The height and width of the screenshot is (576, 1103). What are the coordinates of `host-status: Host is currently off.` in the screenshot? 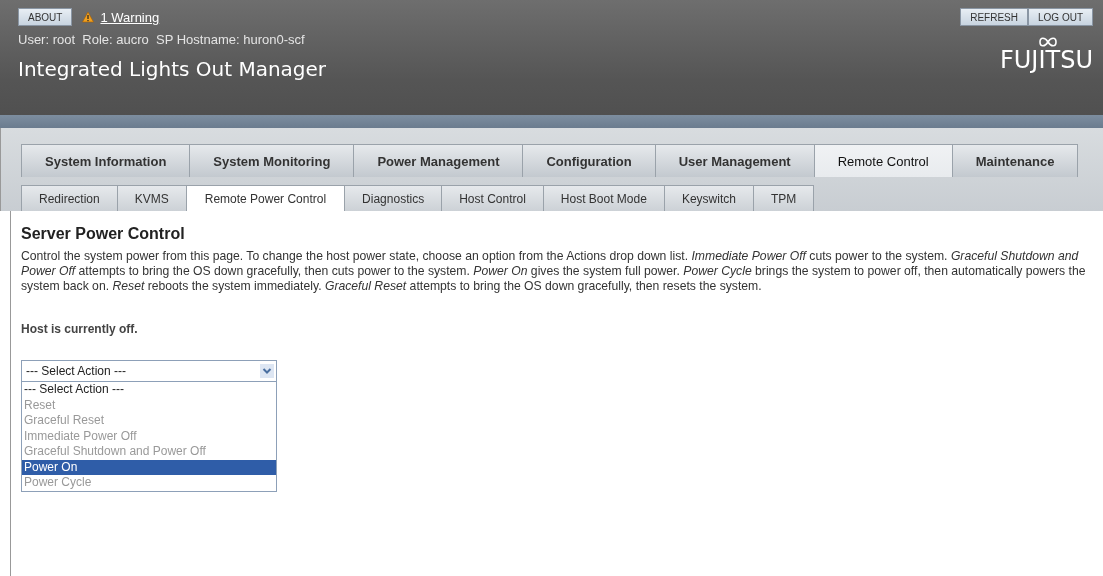 It's located at (80, 329).